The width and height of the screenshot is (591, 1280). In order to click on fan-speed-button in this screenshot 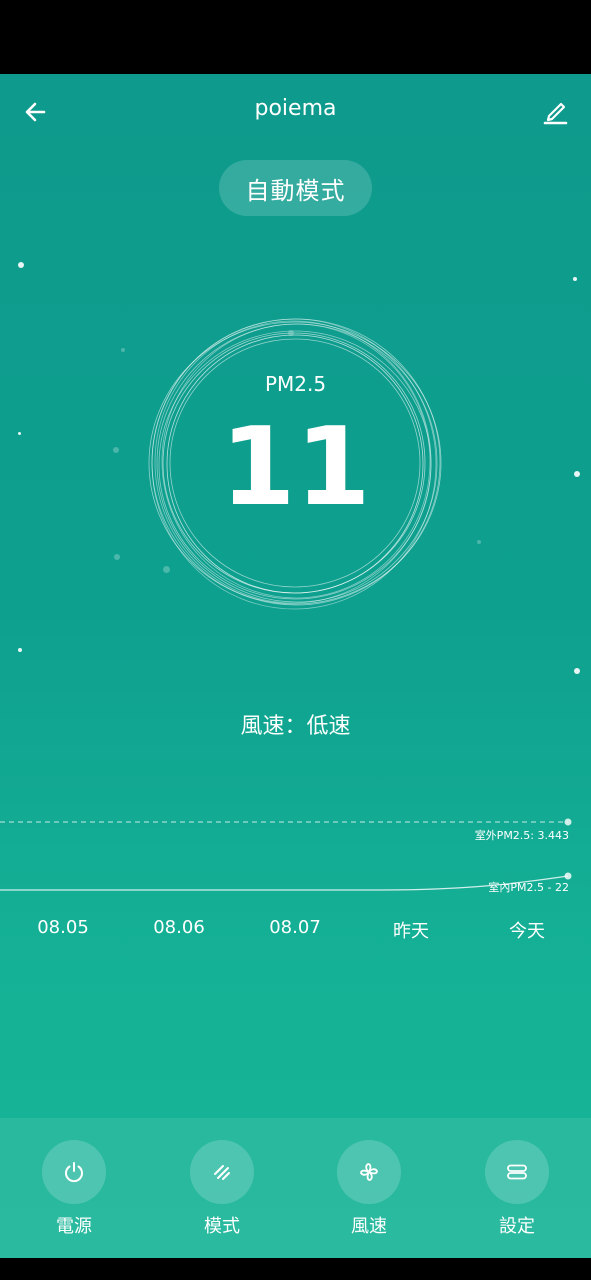, I will do `click(369, 1172)`.